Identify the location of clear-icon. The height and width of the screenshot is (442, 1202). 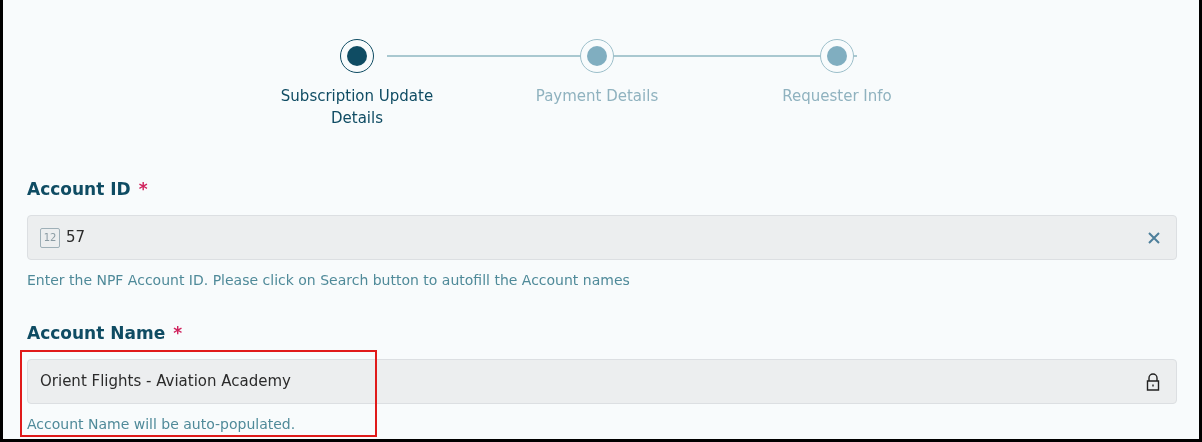
(1154, 237).